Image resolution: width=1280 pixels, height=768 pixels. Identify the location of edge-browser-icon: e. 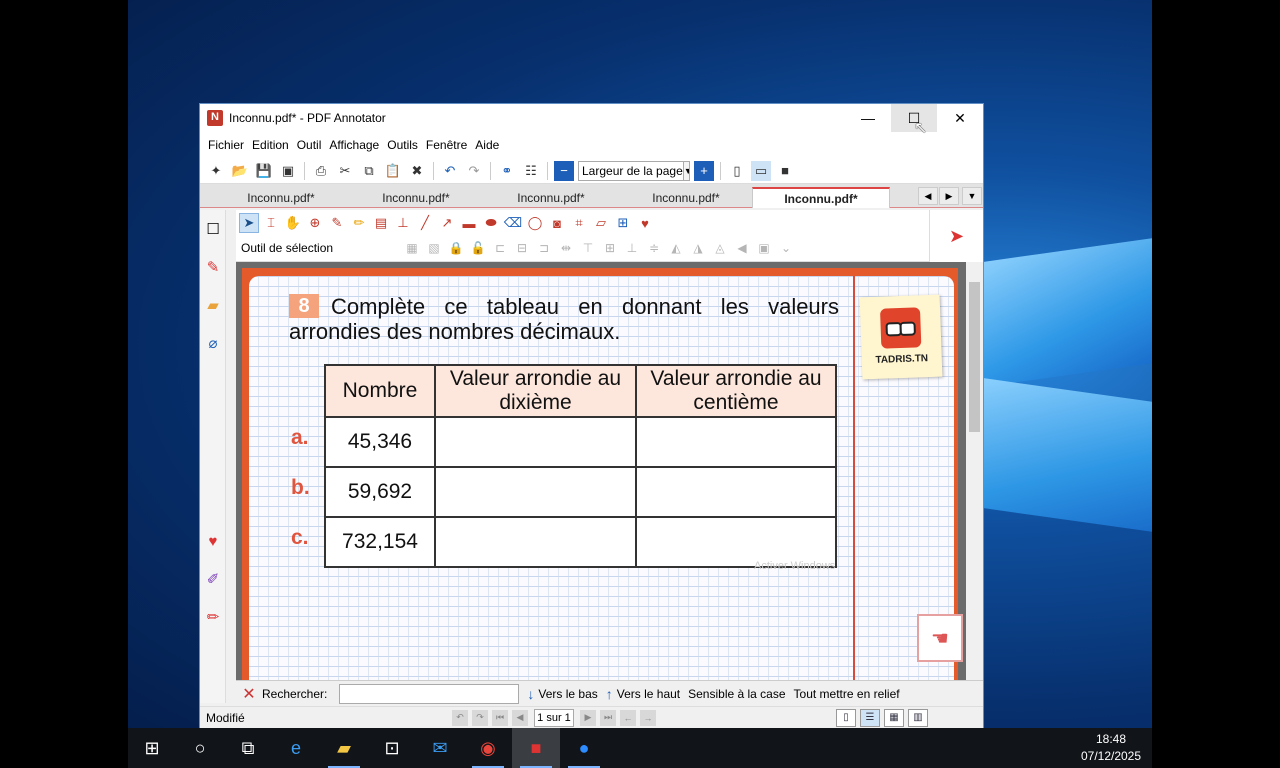
(296, 748).